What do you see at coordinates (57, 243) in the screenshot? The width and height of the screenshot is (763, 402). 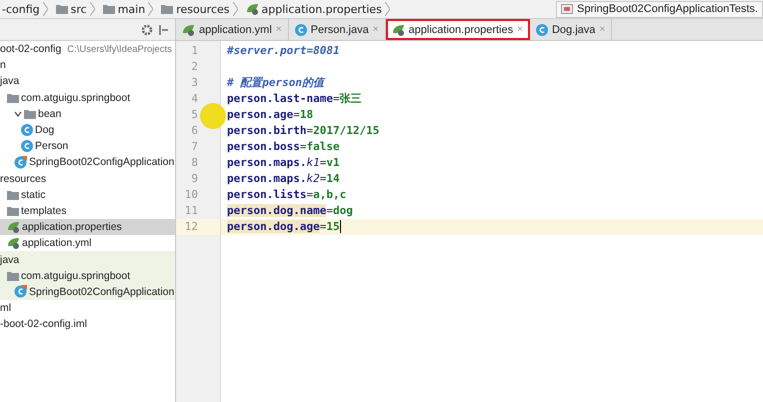 I see `tree-item-label: application.yml` at bounding box center [57, 243].